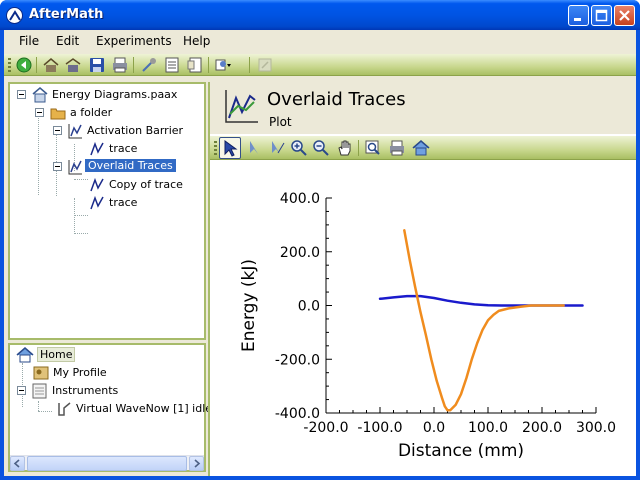 The image size is (640, 480). I want to click on tree-node-overlaid-traces: Overlaid Traces, so click(126, 167).